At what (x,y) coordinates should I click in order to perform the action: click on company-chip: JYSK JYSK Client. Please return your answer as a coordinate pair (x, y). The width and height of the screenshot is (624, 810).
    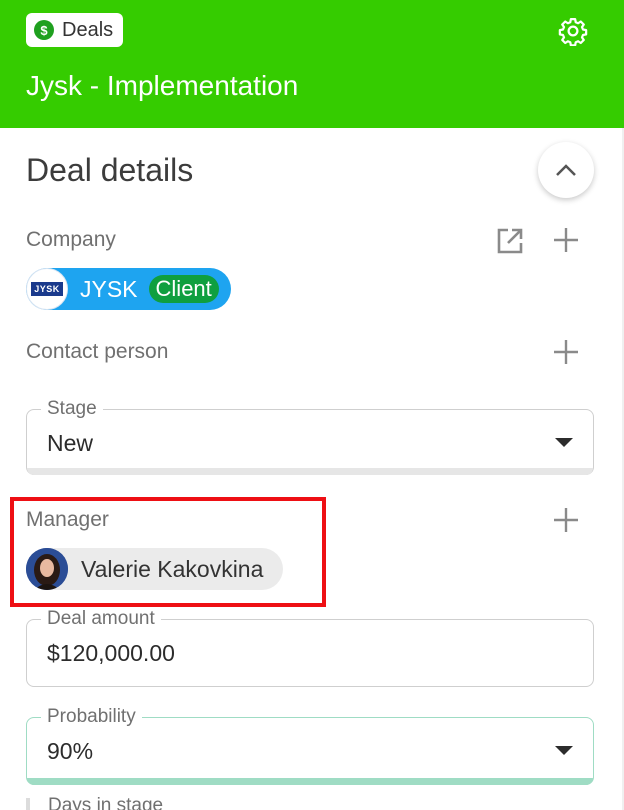
    Looking at the image, I should click on (128, 289).